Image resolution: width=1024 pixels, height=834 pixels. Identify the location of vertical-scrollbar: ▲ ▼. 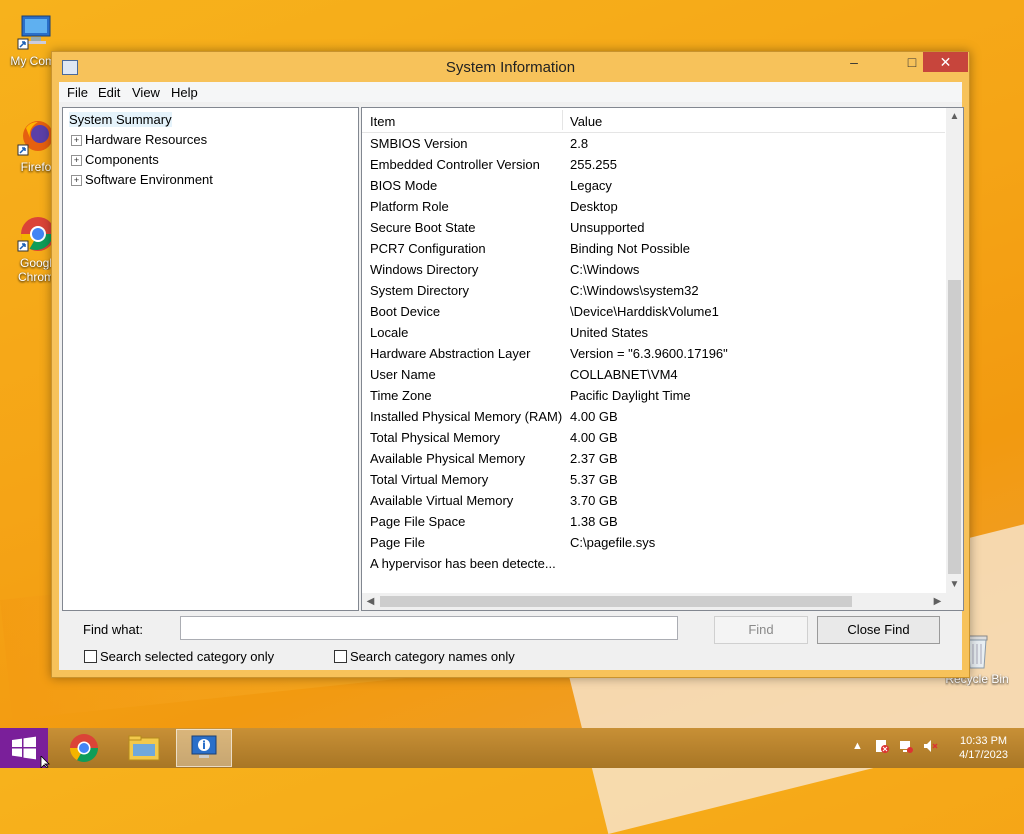
(954, 350).